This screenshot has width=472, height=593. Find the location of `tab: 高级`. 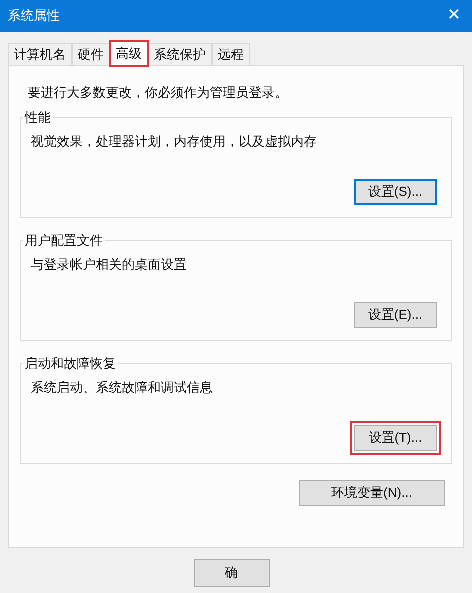

tab: 高级 is located at coordinates (129, 53).